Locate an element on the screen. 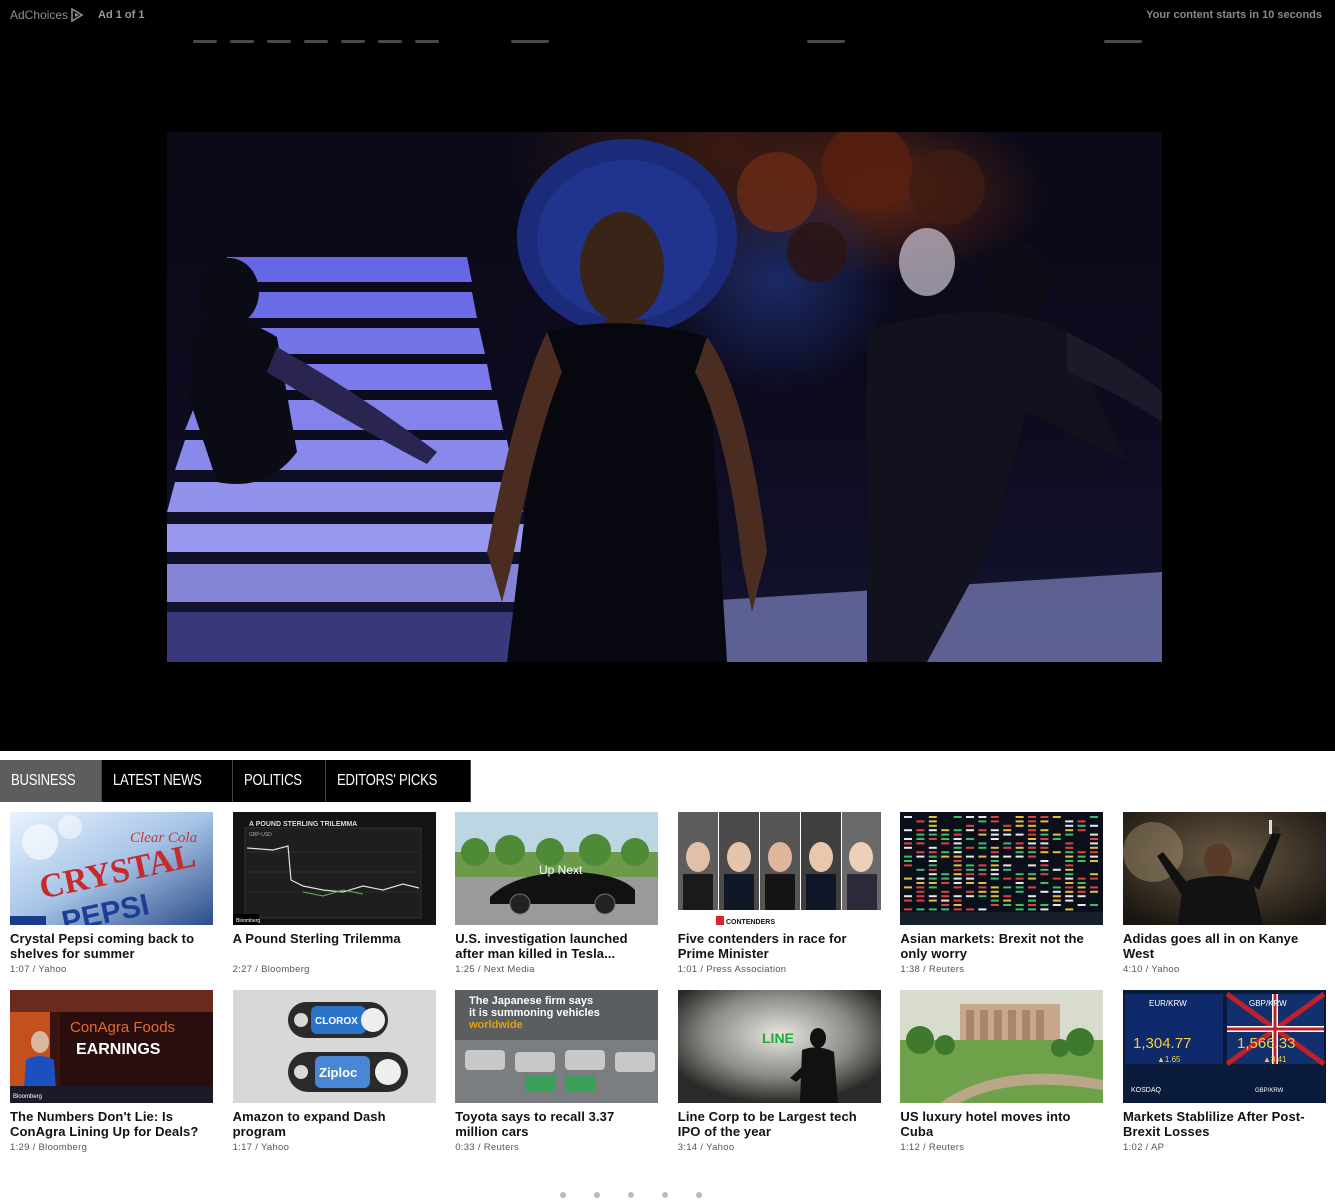  video-title: Asian markets: Brexit not the only worry is located at coordinates (1001, 946).